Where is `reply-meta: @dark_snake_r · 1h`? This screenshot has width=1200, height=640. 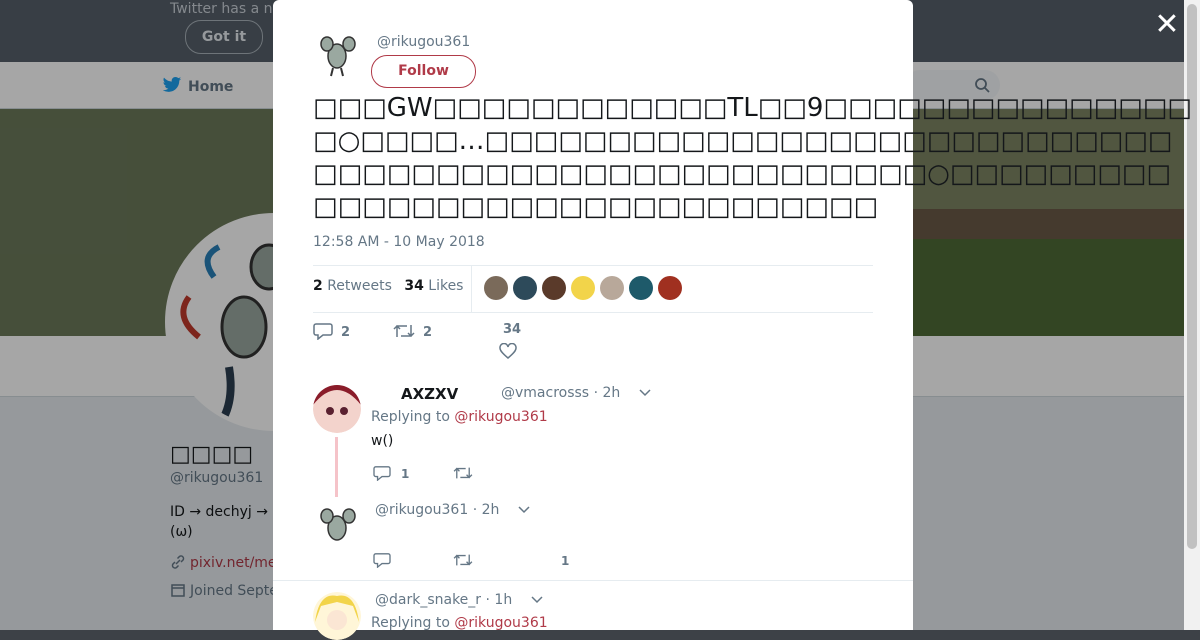
reply-meta: @dark_snake_r · 1h is located at coordinates (459, 600).